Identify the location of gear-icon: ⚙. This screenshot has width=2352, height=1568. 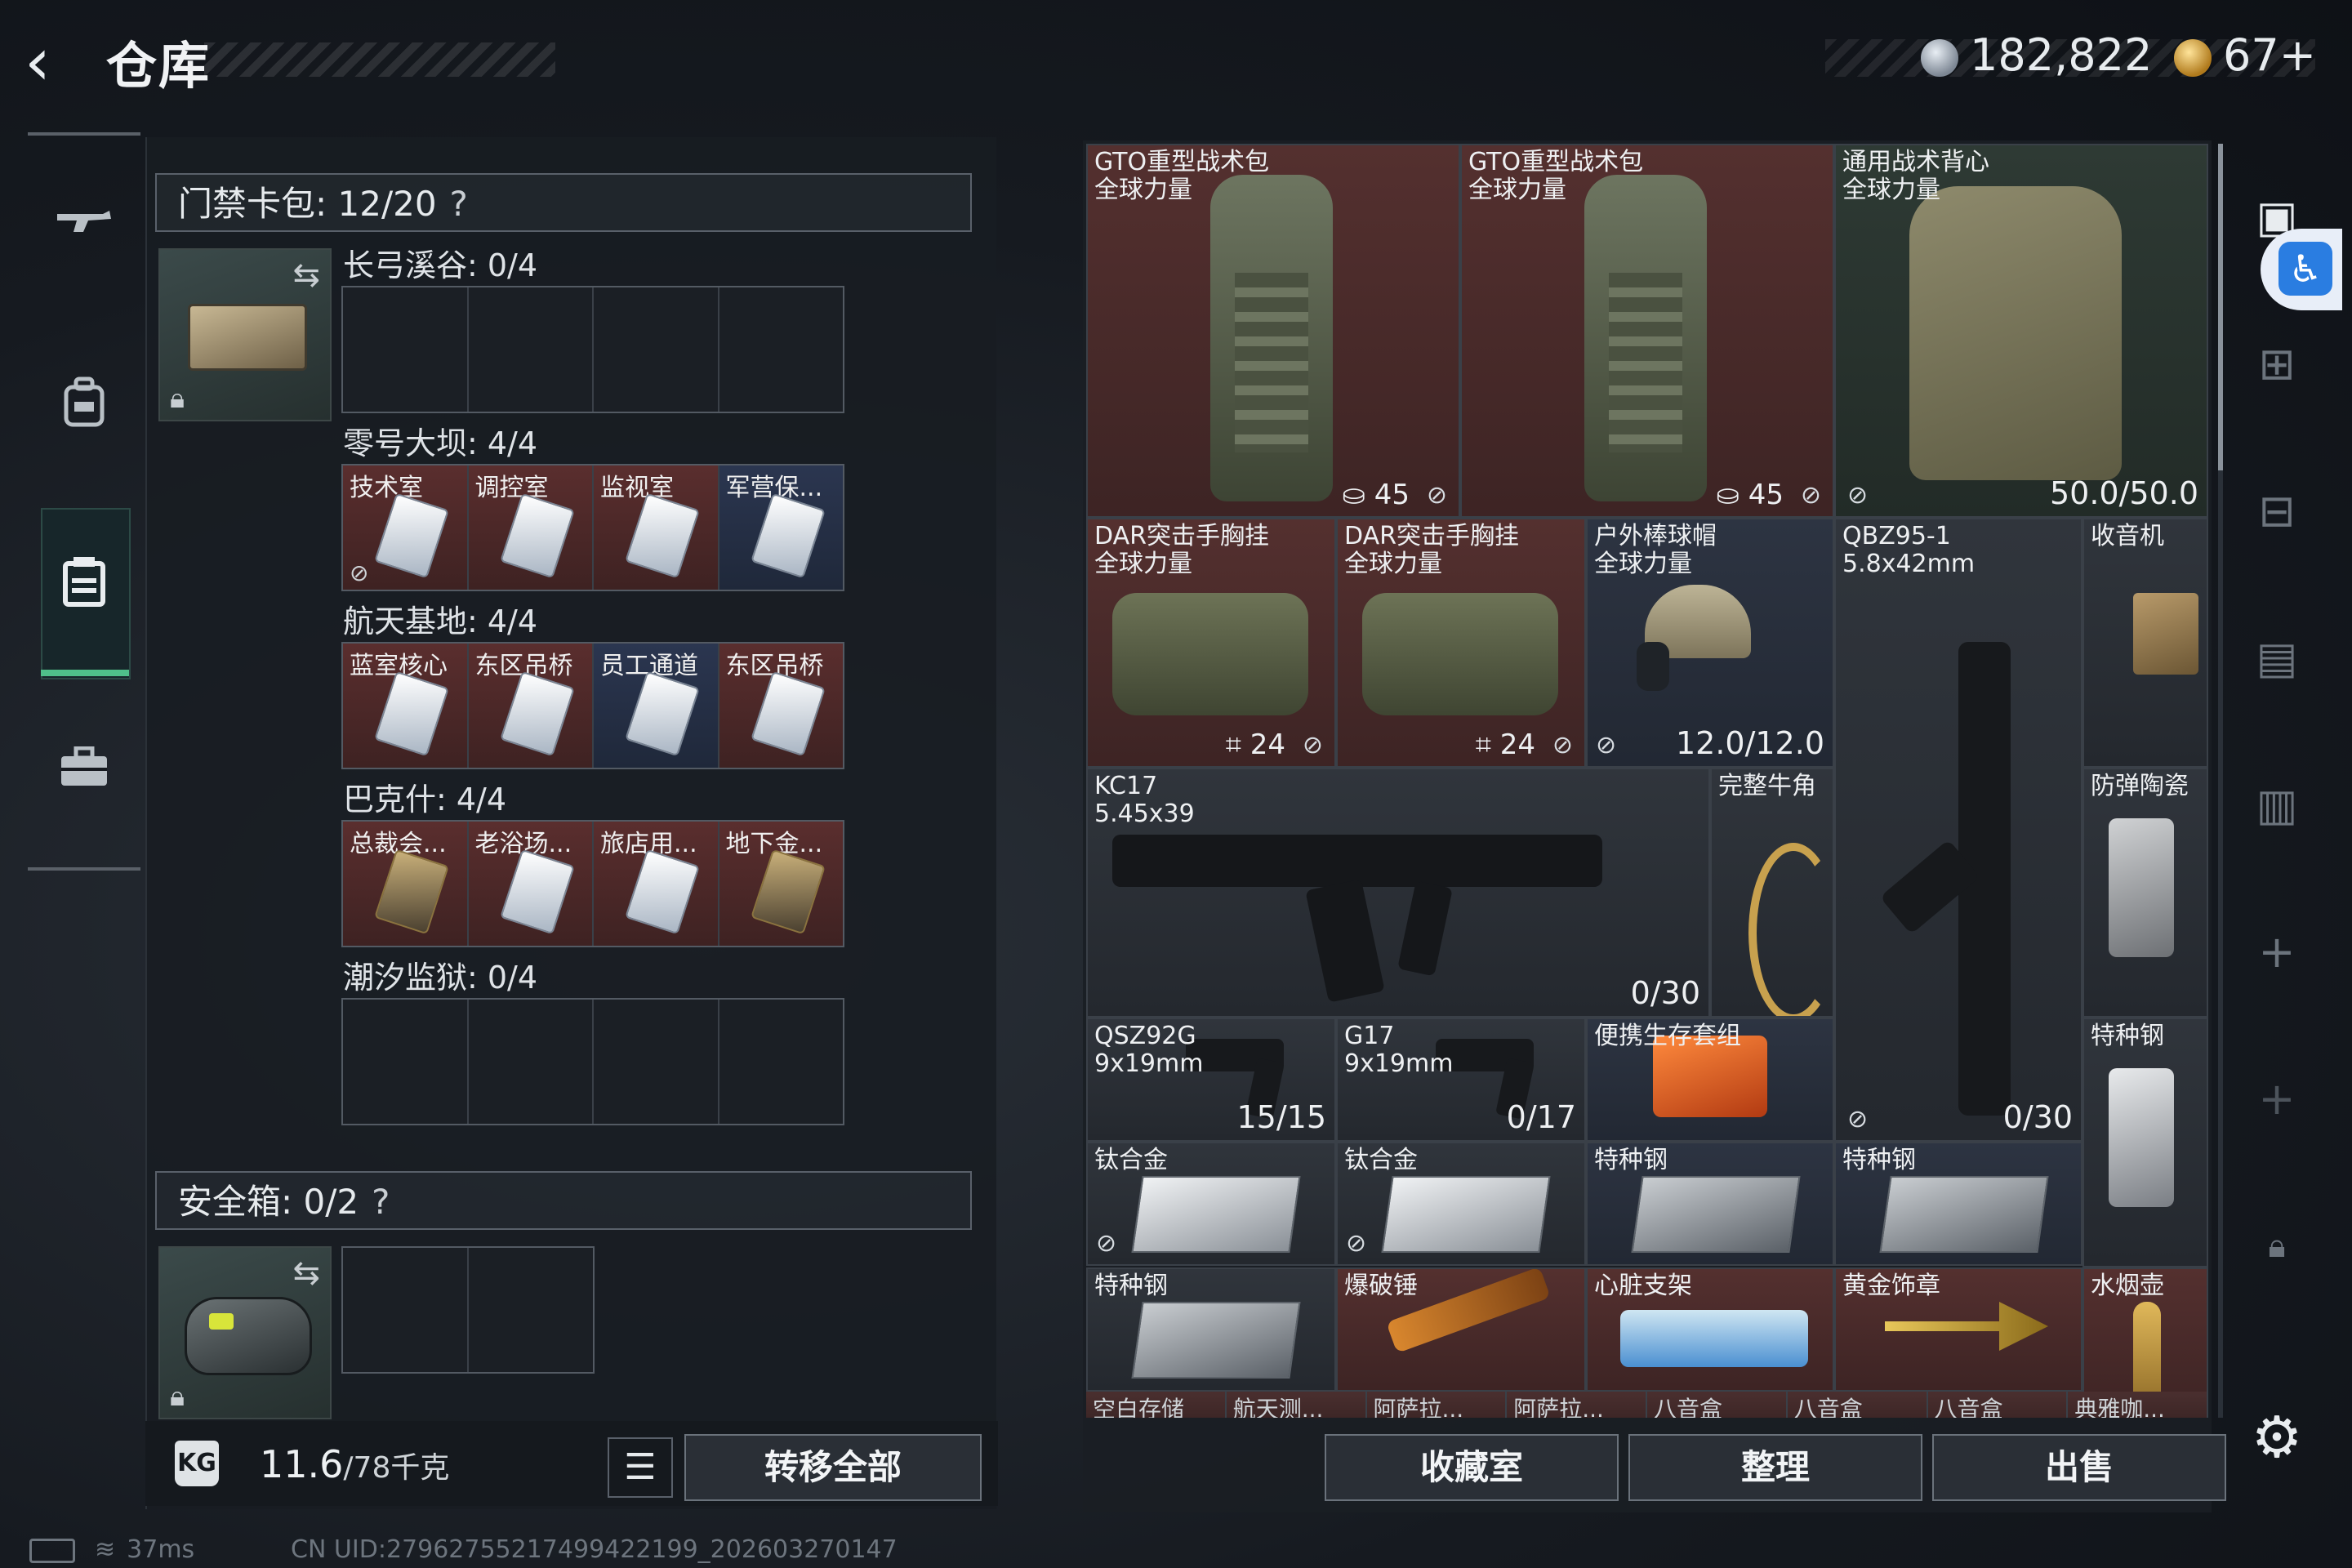
(2277, 1437).